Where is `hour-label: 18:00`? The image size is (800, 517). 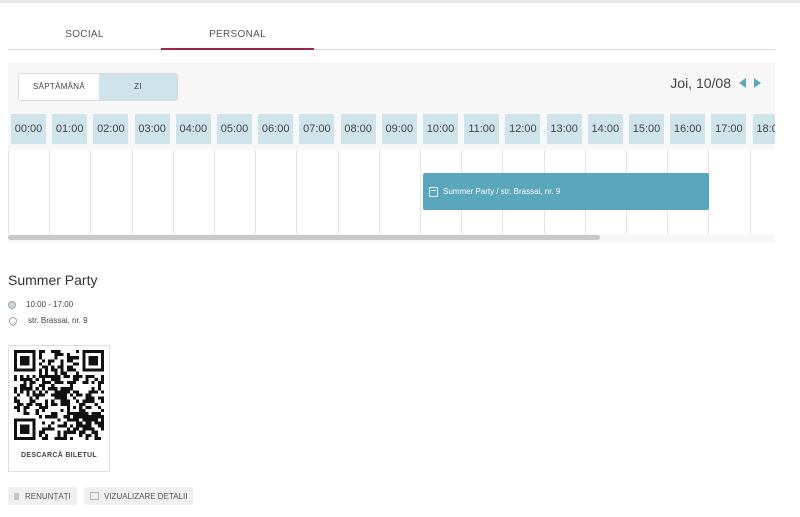
hour-label: 18:00 is located at coordinates (763, 129).